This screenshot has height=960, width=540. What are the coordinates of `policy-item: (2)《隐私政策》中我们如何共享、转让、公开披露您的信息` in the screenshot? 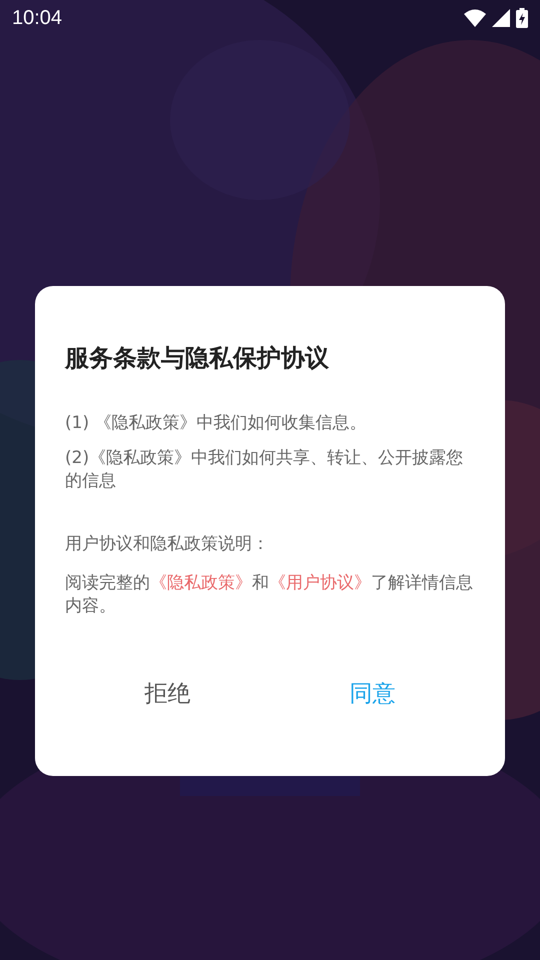 It's located at (264, 470).